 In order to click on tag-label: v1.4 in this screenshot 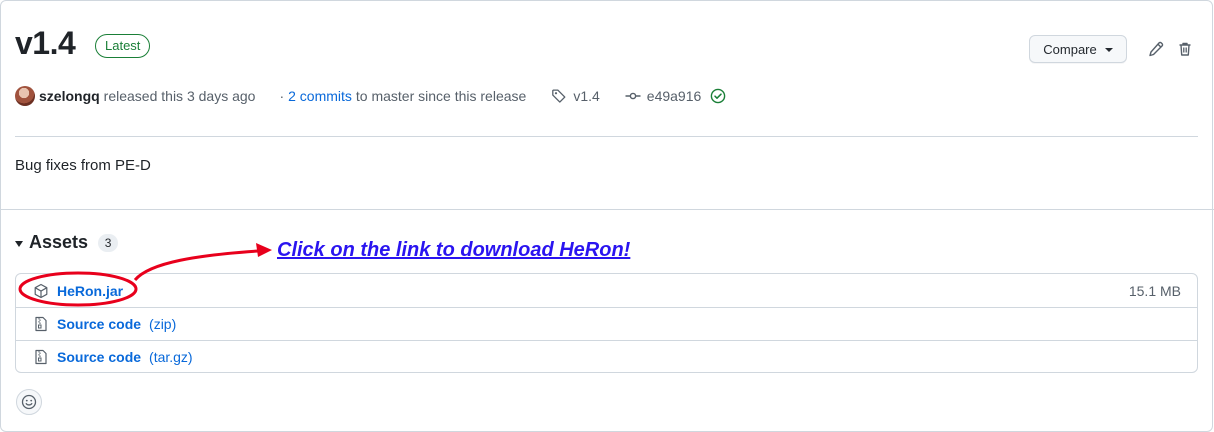, I will do `click(586, 96)`.